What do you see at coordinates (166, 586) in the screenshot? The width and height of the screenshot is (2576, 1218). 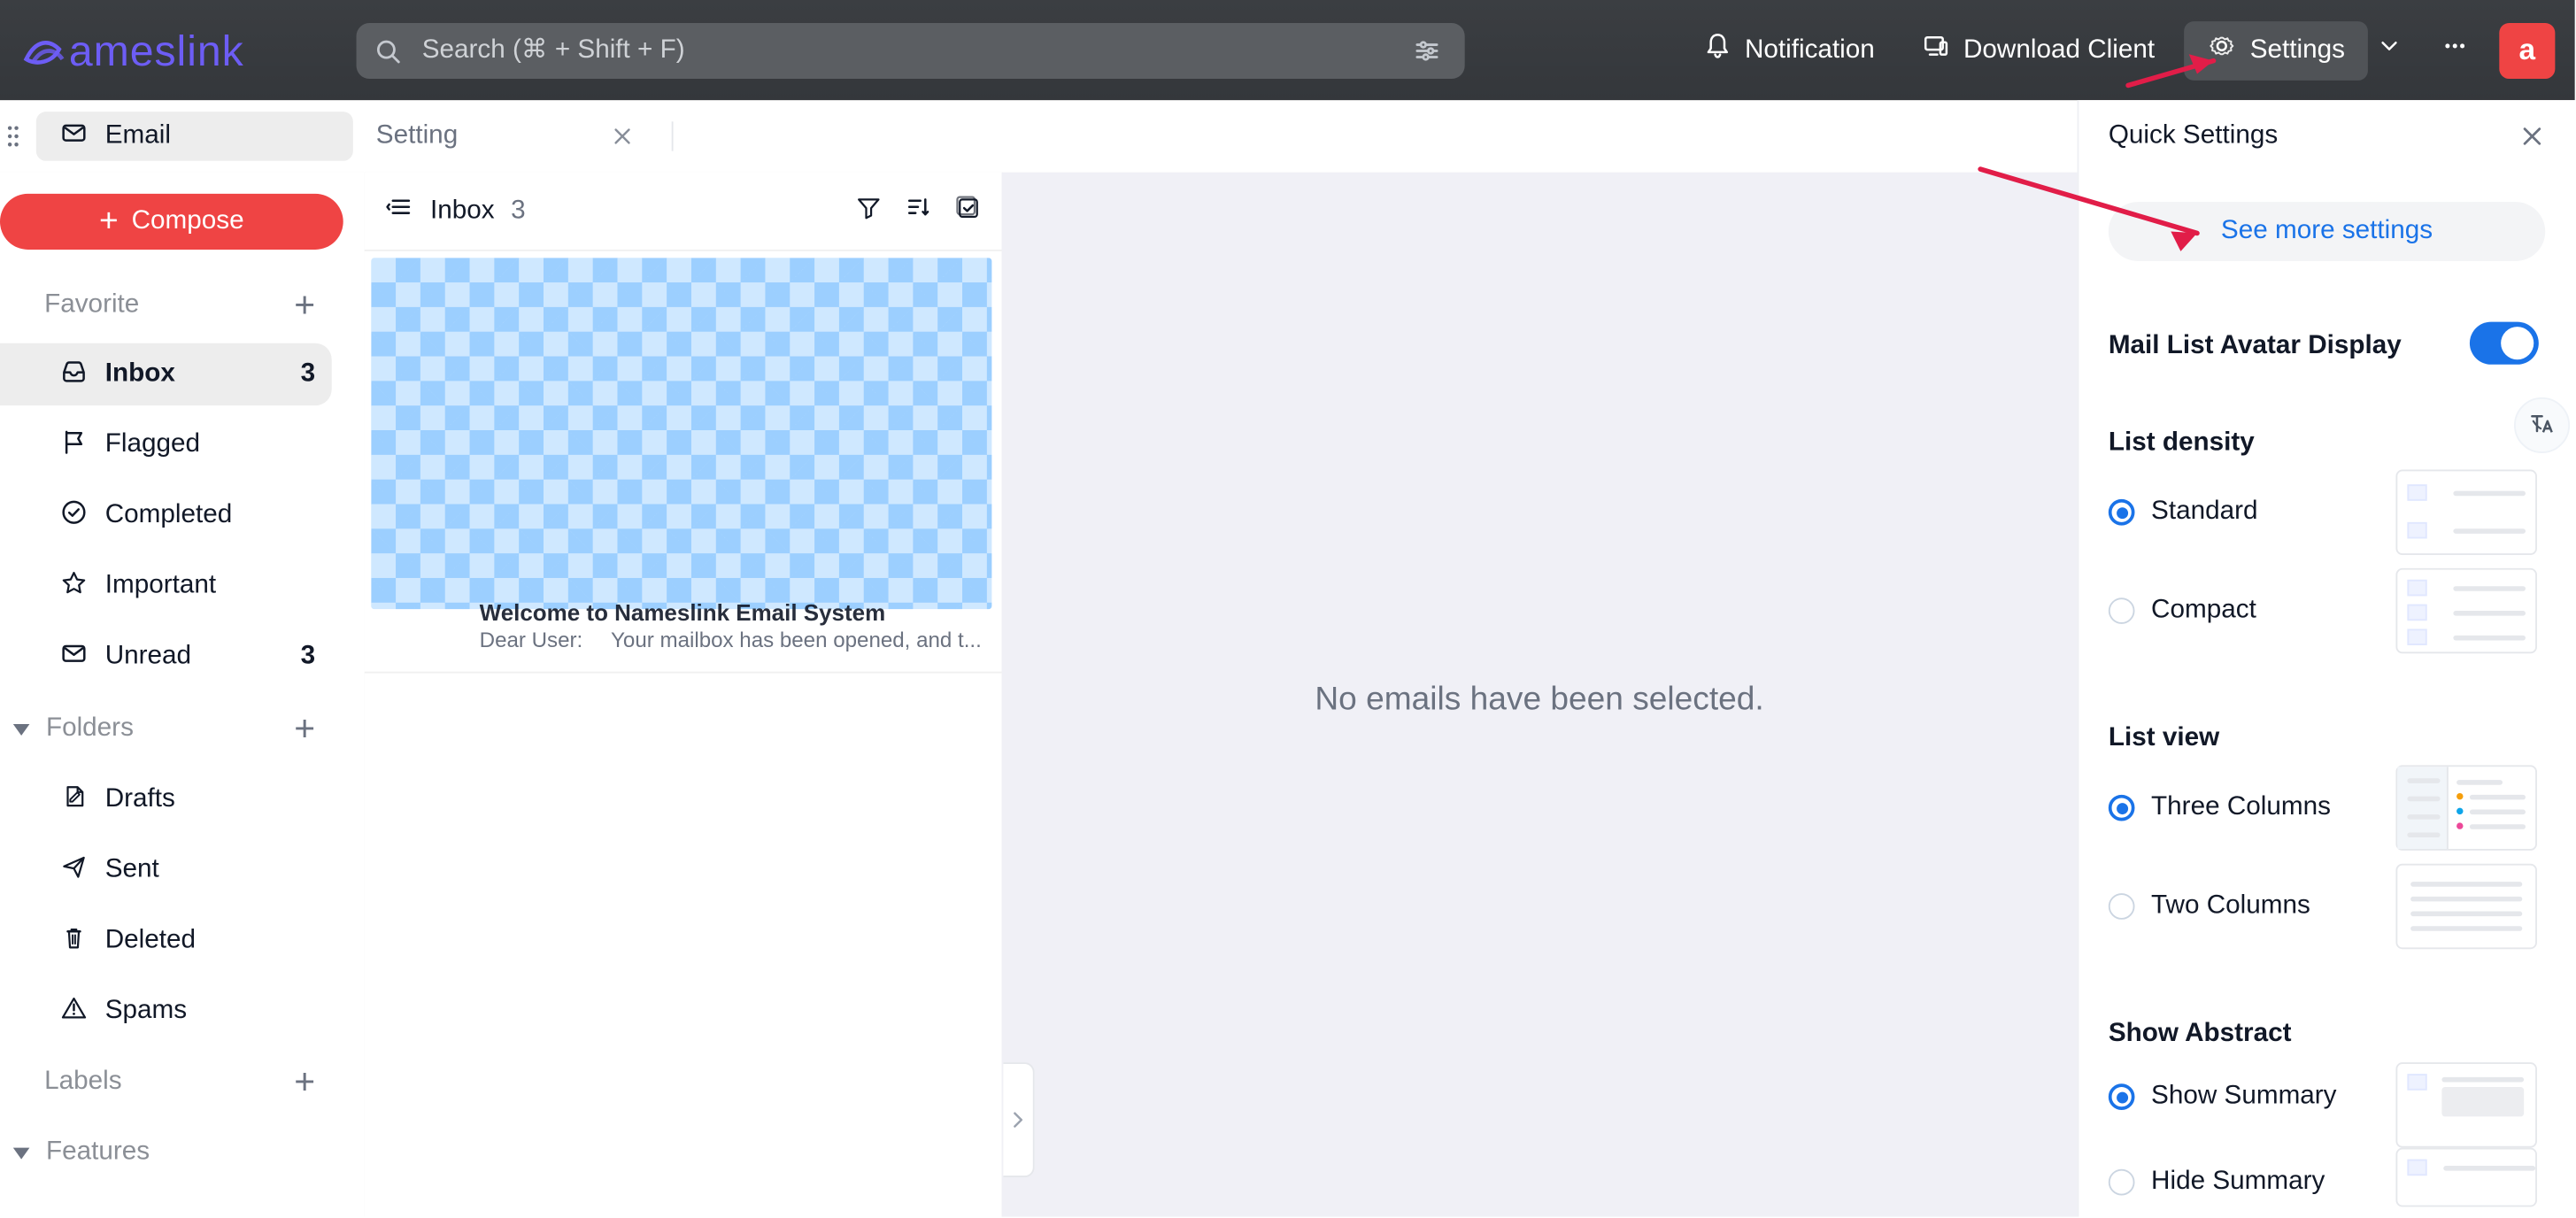 I see `sidebar-item-important: Important` at bounding box center [166, 586].